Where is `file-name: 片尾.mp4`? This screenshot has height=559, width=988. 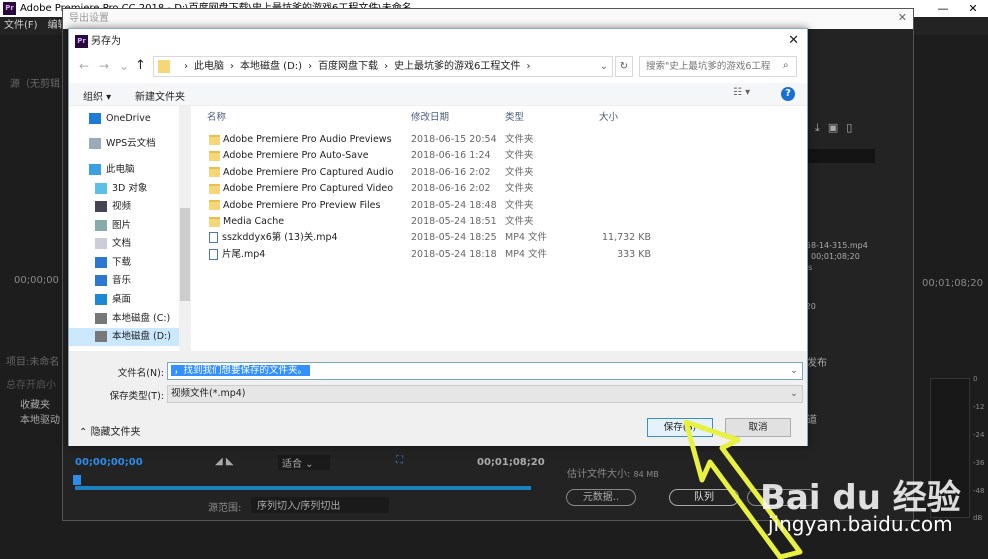
file-name: 片尾.mp4 is located at coordinates (244, 254).